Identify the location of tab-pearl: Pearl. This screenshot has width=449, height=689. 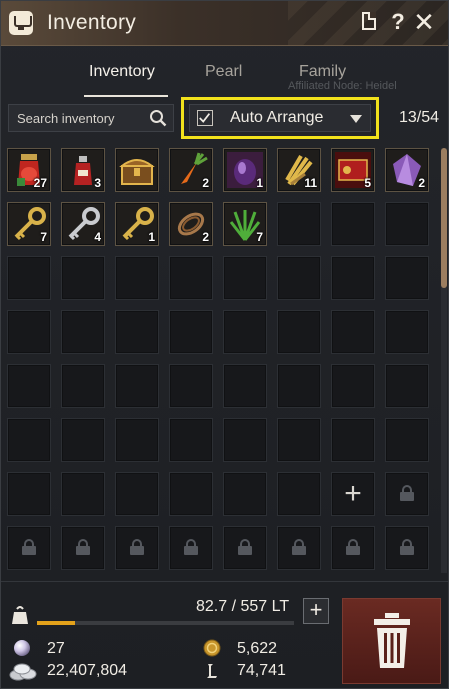
(223, 72).